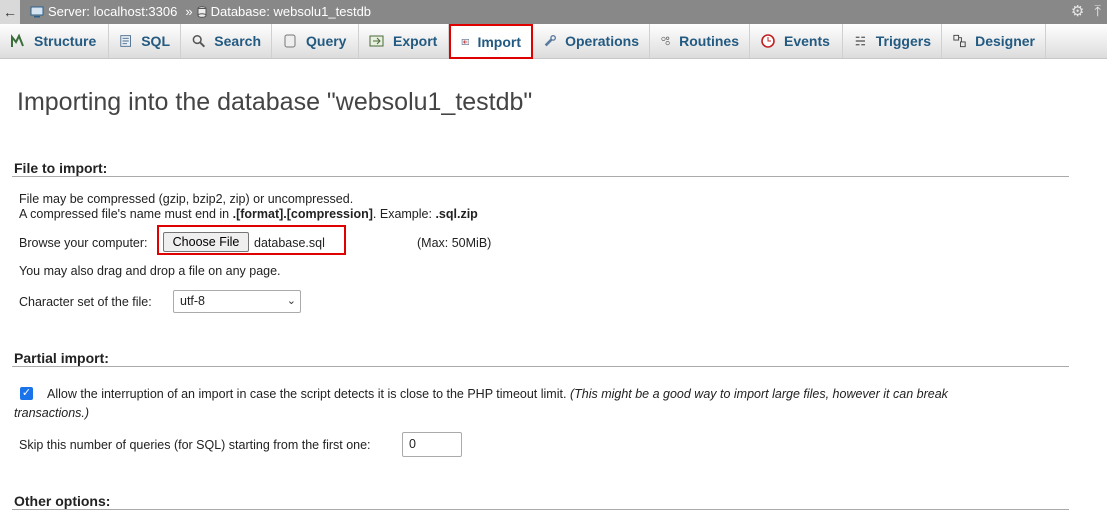 Image resolution: width=1107 pixels, height=511 pixels. I want to click on allow-interrupt-checkbox: ✓, so click(26, 393).